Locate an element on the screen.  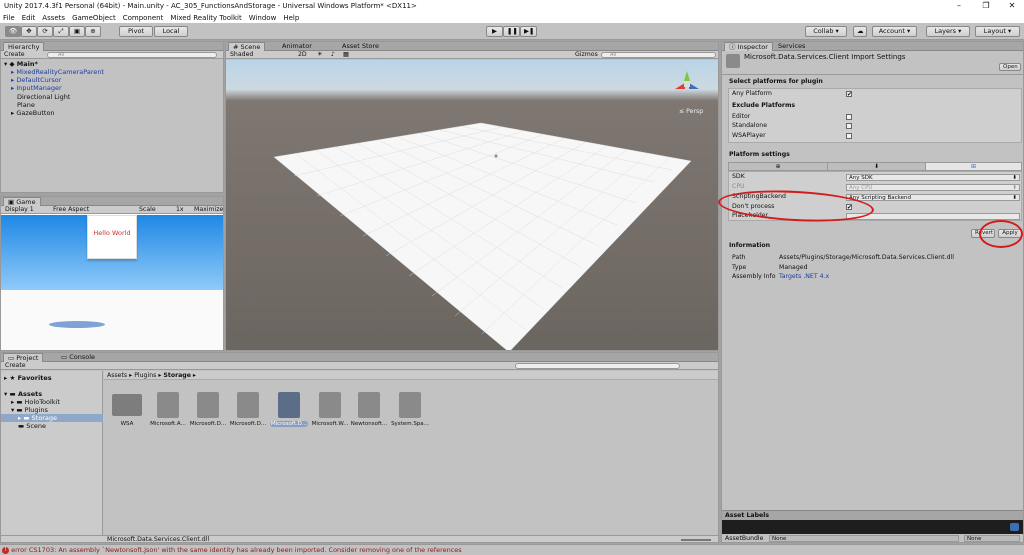
icon-size-slider is located at coordinates (696, 540).